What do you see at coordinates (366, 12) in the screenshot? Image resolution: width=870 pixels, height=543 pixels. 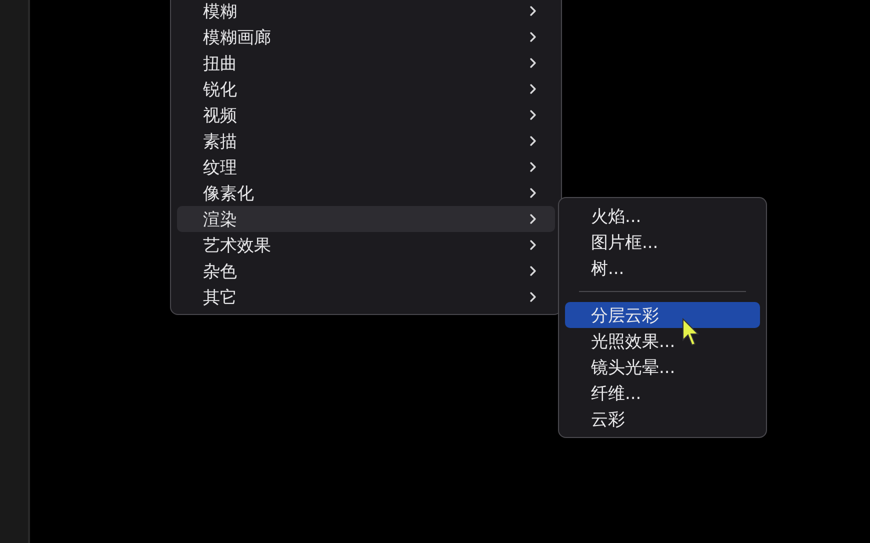 I see `menu-item: 模糊` at bounding box center [366, 12].